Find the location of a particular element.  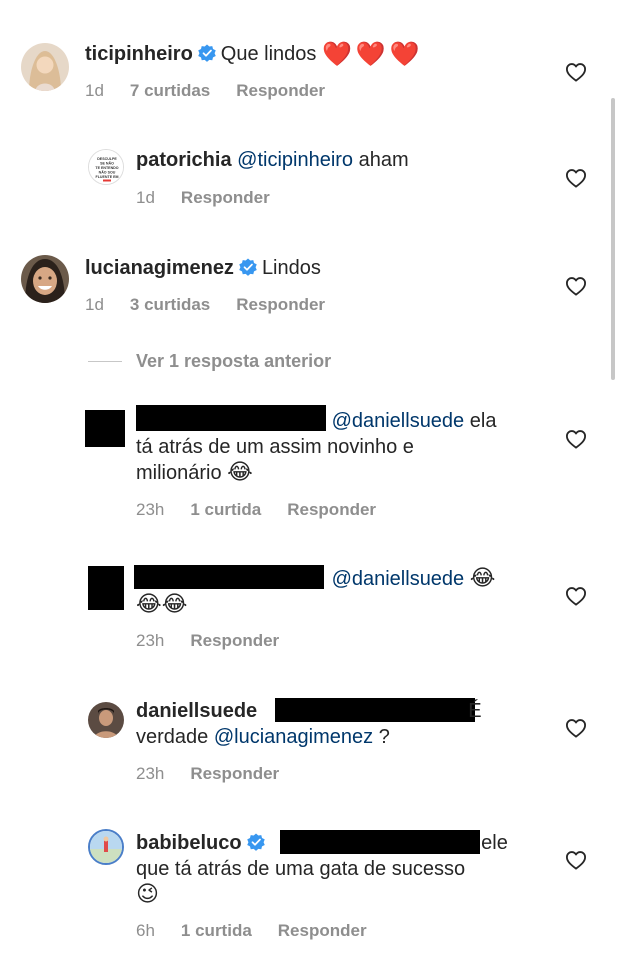

comment-text: ela is located at coordinates (483, 421).